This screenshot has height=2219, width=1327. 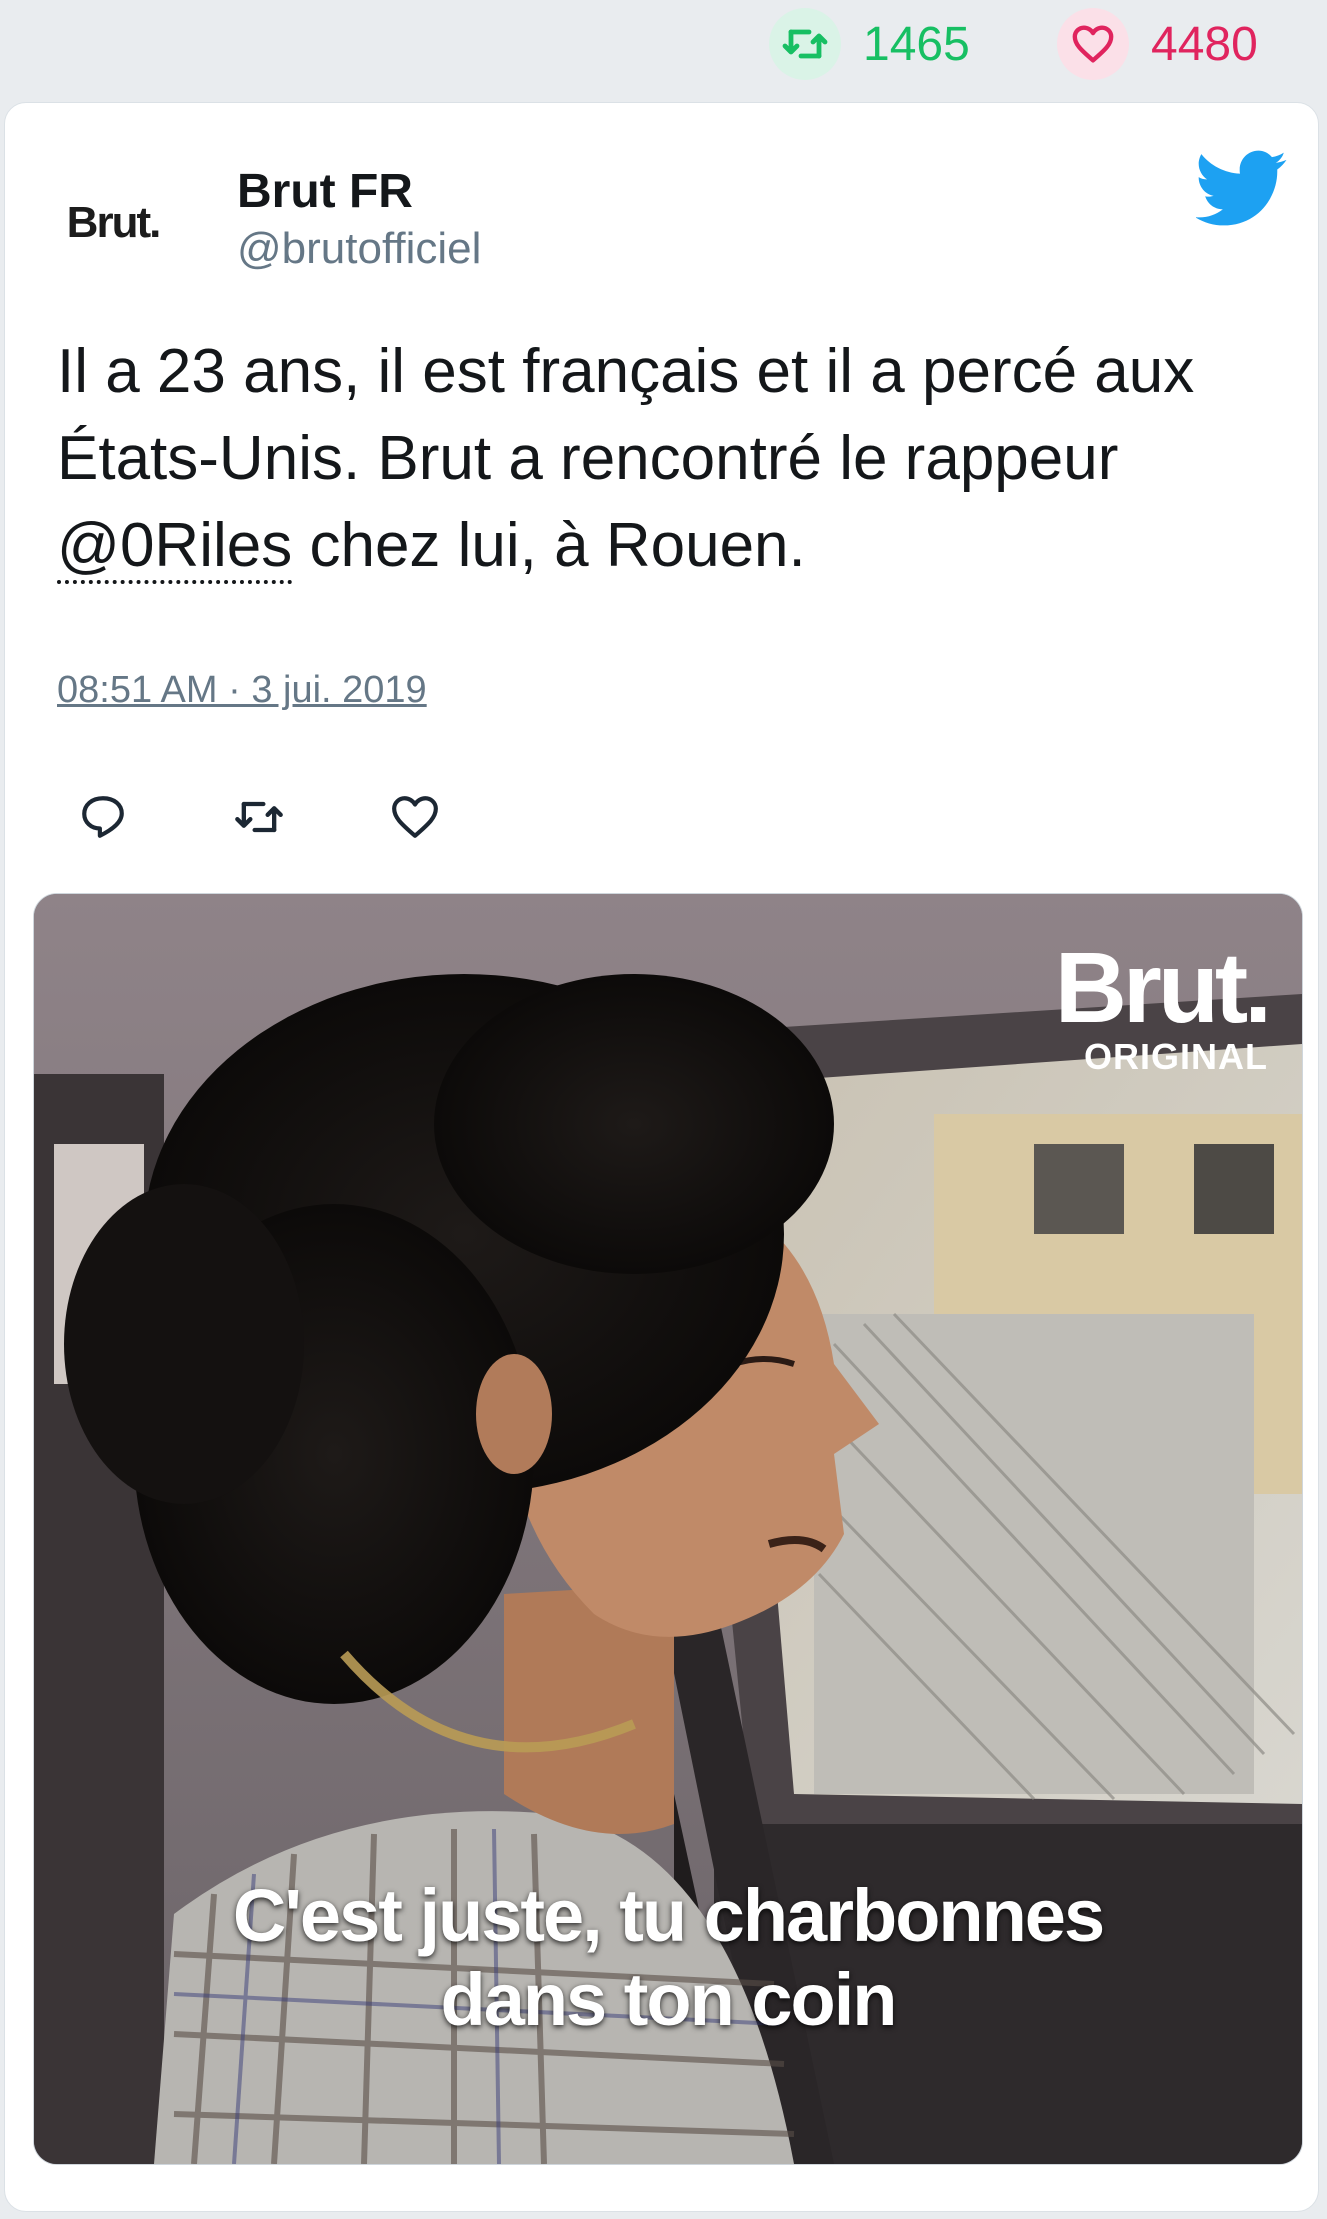 I want to click on engagement-stats: 1465 4480, so click(x=663, y=50).